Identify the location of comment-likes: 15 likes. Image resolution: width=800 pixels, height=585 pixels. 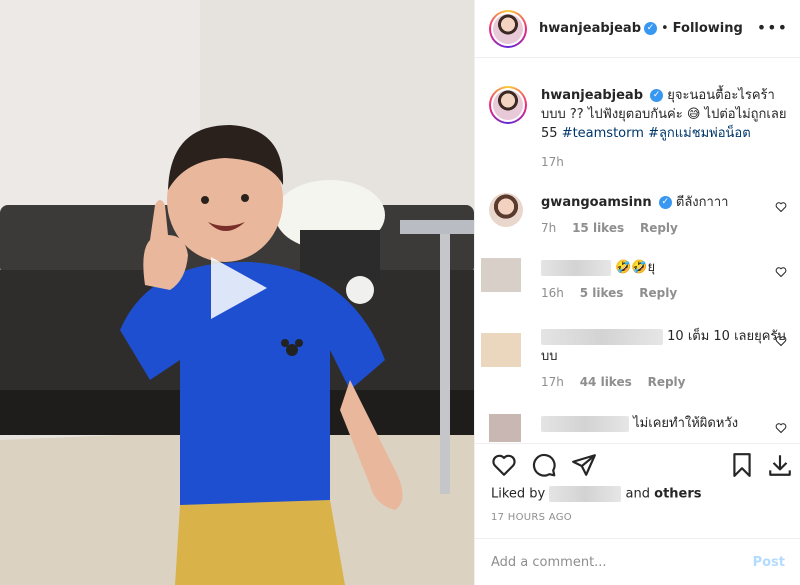
(598, 228).